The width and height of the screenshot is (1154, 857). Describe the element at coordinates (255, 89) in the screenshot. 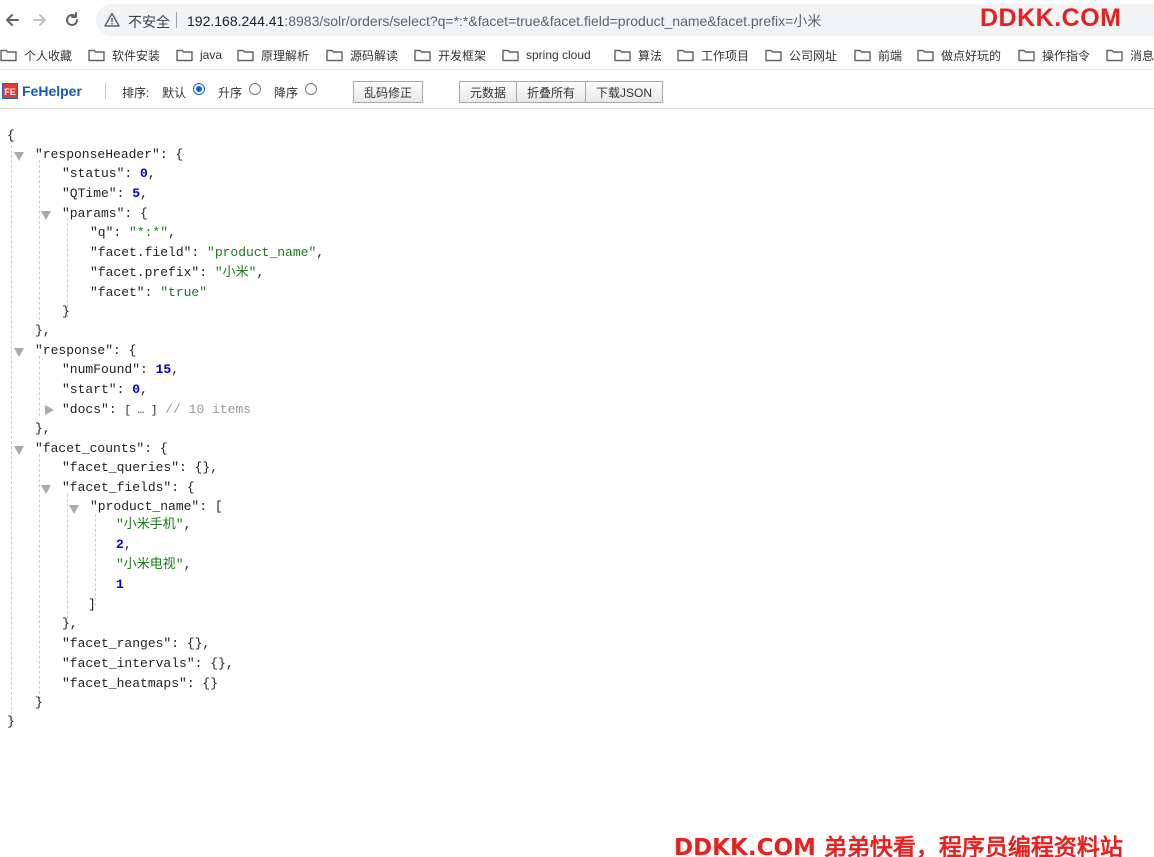

I see `sort-asc-radio` at that location.